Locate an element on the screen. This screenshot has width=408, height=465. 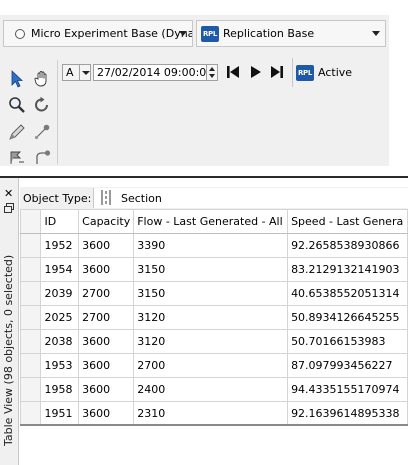
table-row: 2038 3600 3120 50.70166153983 is located at coordinates (214, 341).